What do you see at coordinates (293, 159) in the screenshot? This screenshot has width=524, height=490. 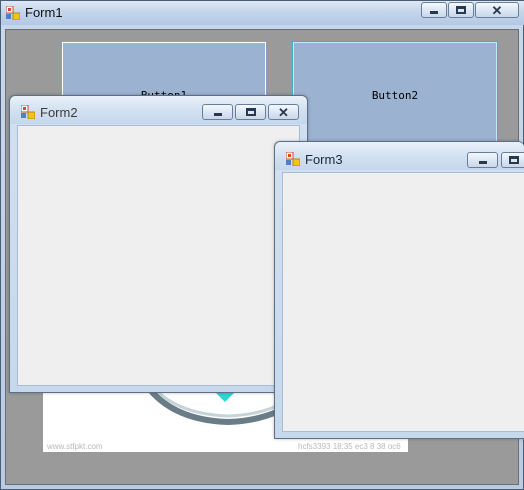 I see `form3-app-icon` at bounding box center [293, 159].